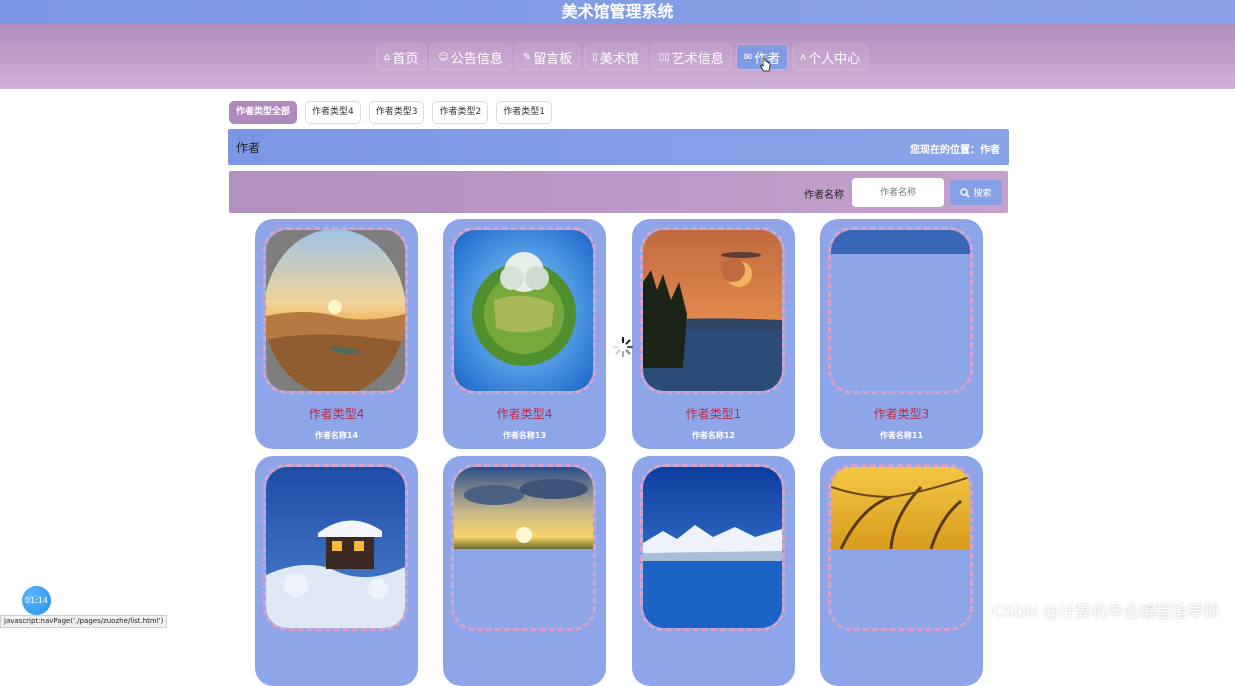  Describe the element at coordinates (1105, 611) in the screenshot. I see `watermark: CSDN @计算机毕业编程指导师` at that location.